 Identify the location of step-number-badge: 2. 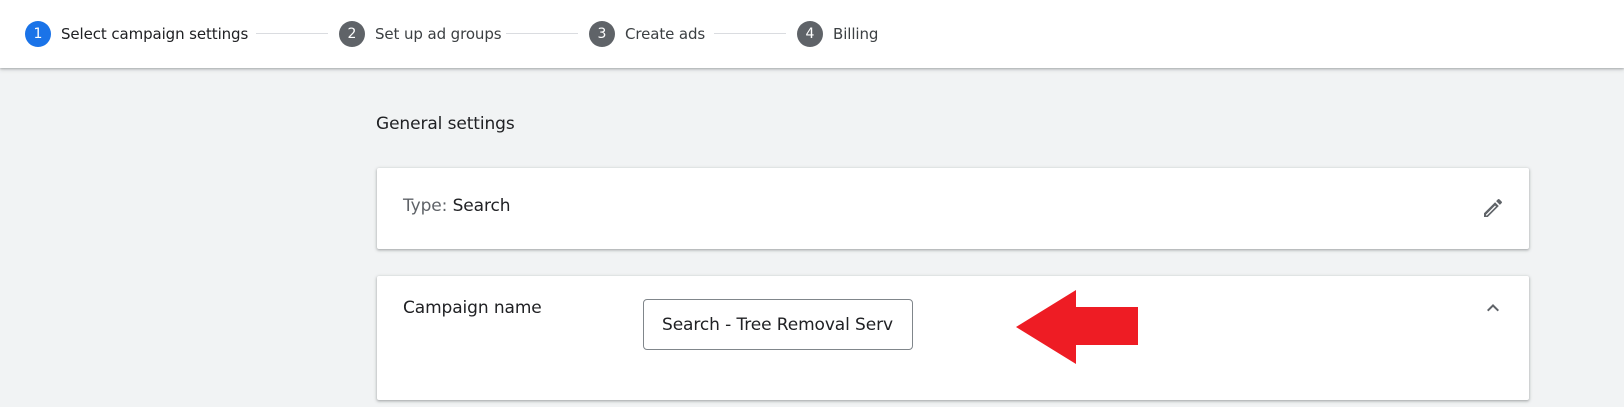
(352, 34).